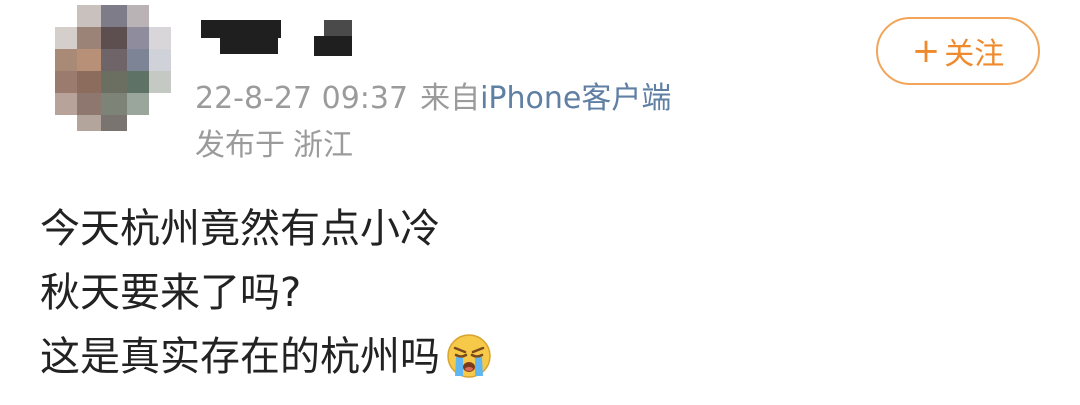  I want to click on avatar, so click(114, 68).